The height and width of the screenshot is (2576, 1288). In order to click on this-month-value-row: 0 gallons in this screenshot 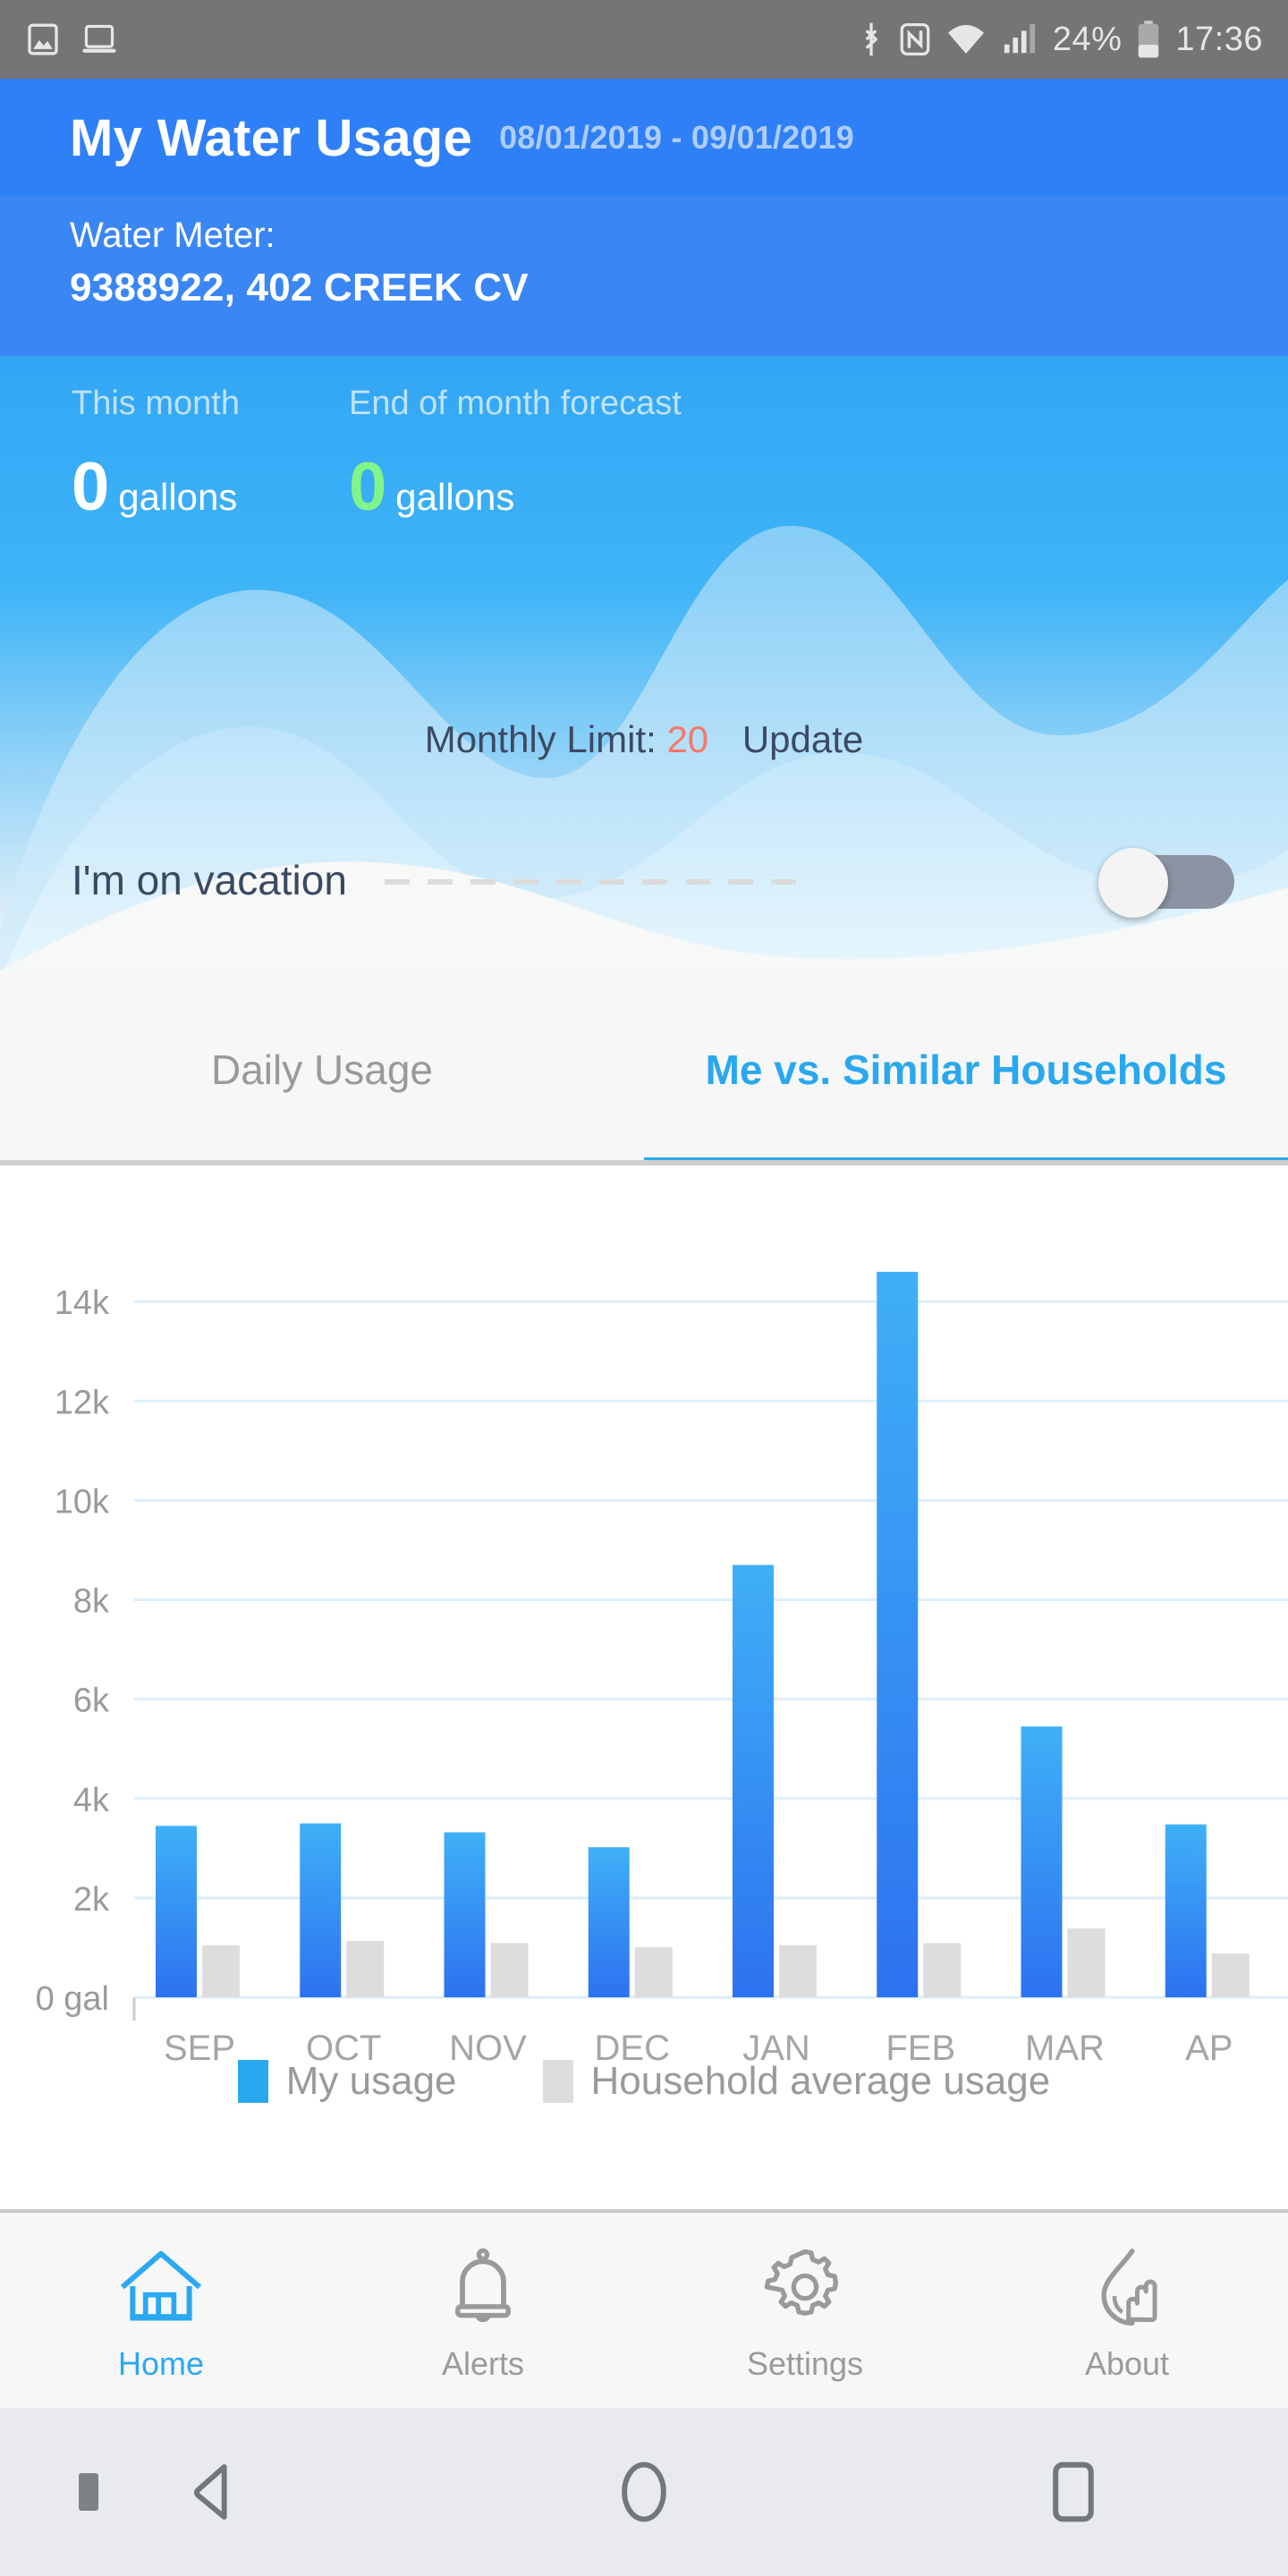, I will do `click(210, 487)`.